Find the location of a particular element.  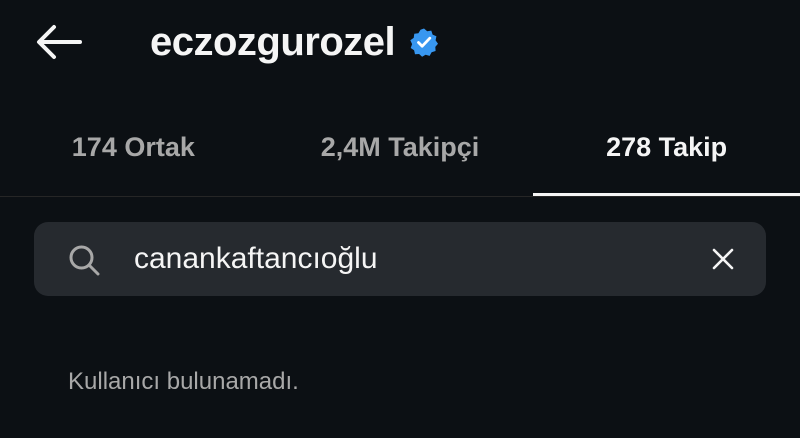

clear-search-button is located at coordinates (723, 259).